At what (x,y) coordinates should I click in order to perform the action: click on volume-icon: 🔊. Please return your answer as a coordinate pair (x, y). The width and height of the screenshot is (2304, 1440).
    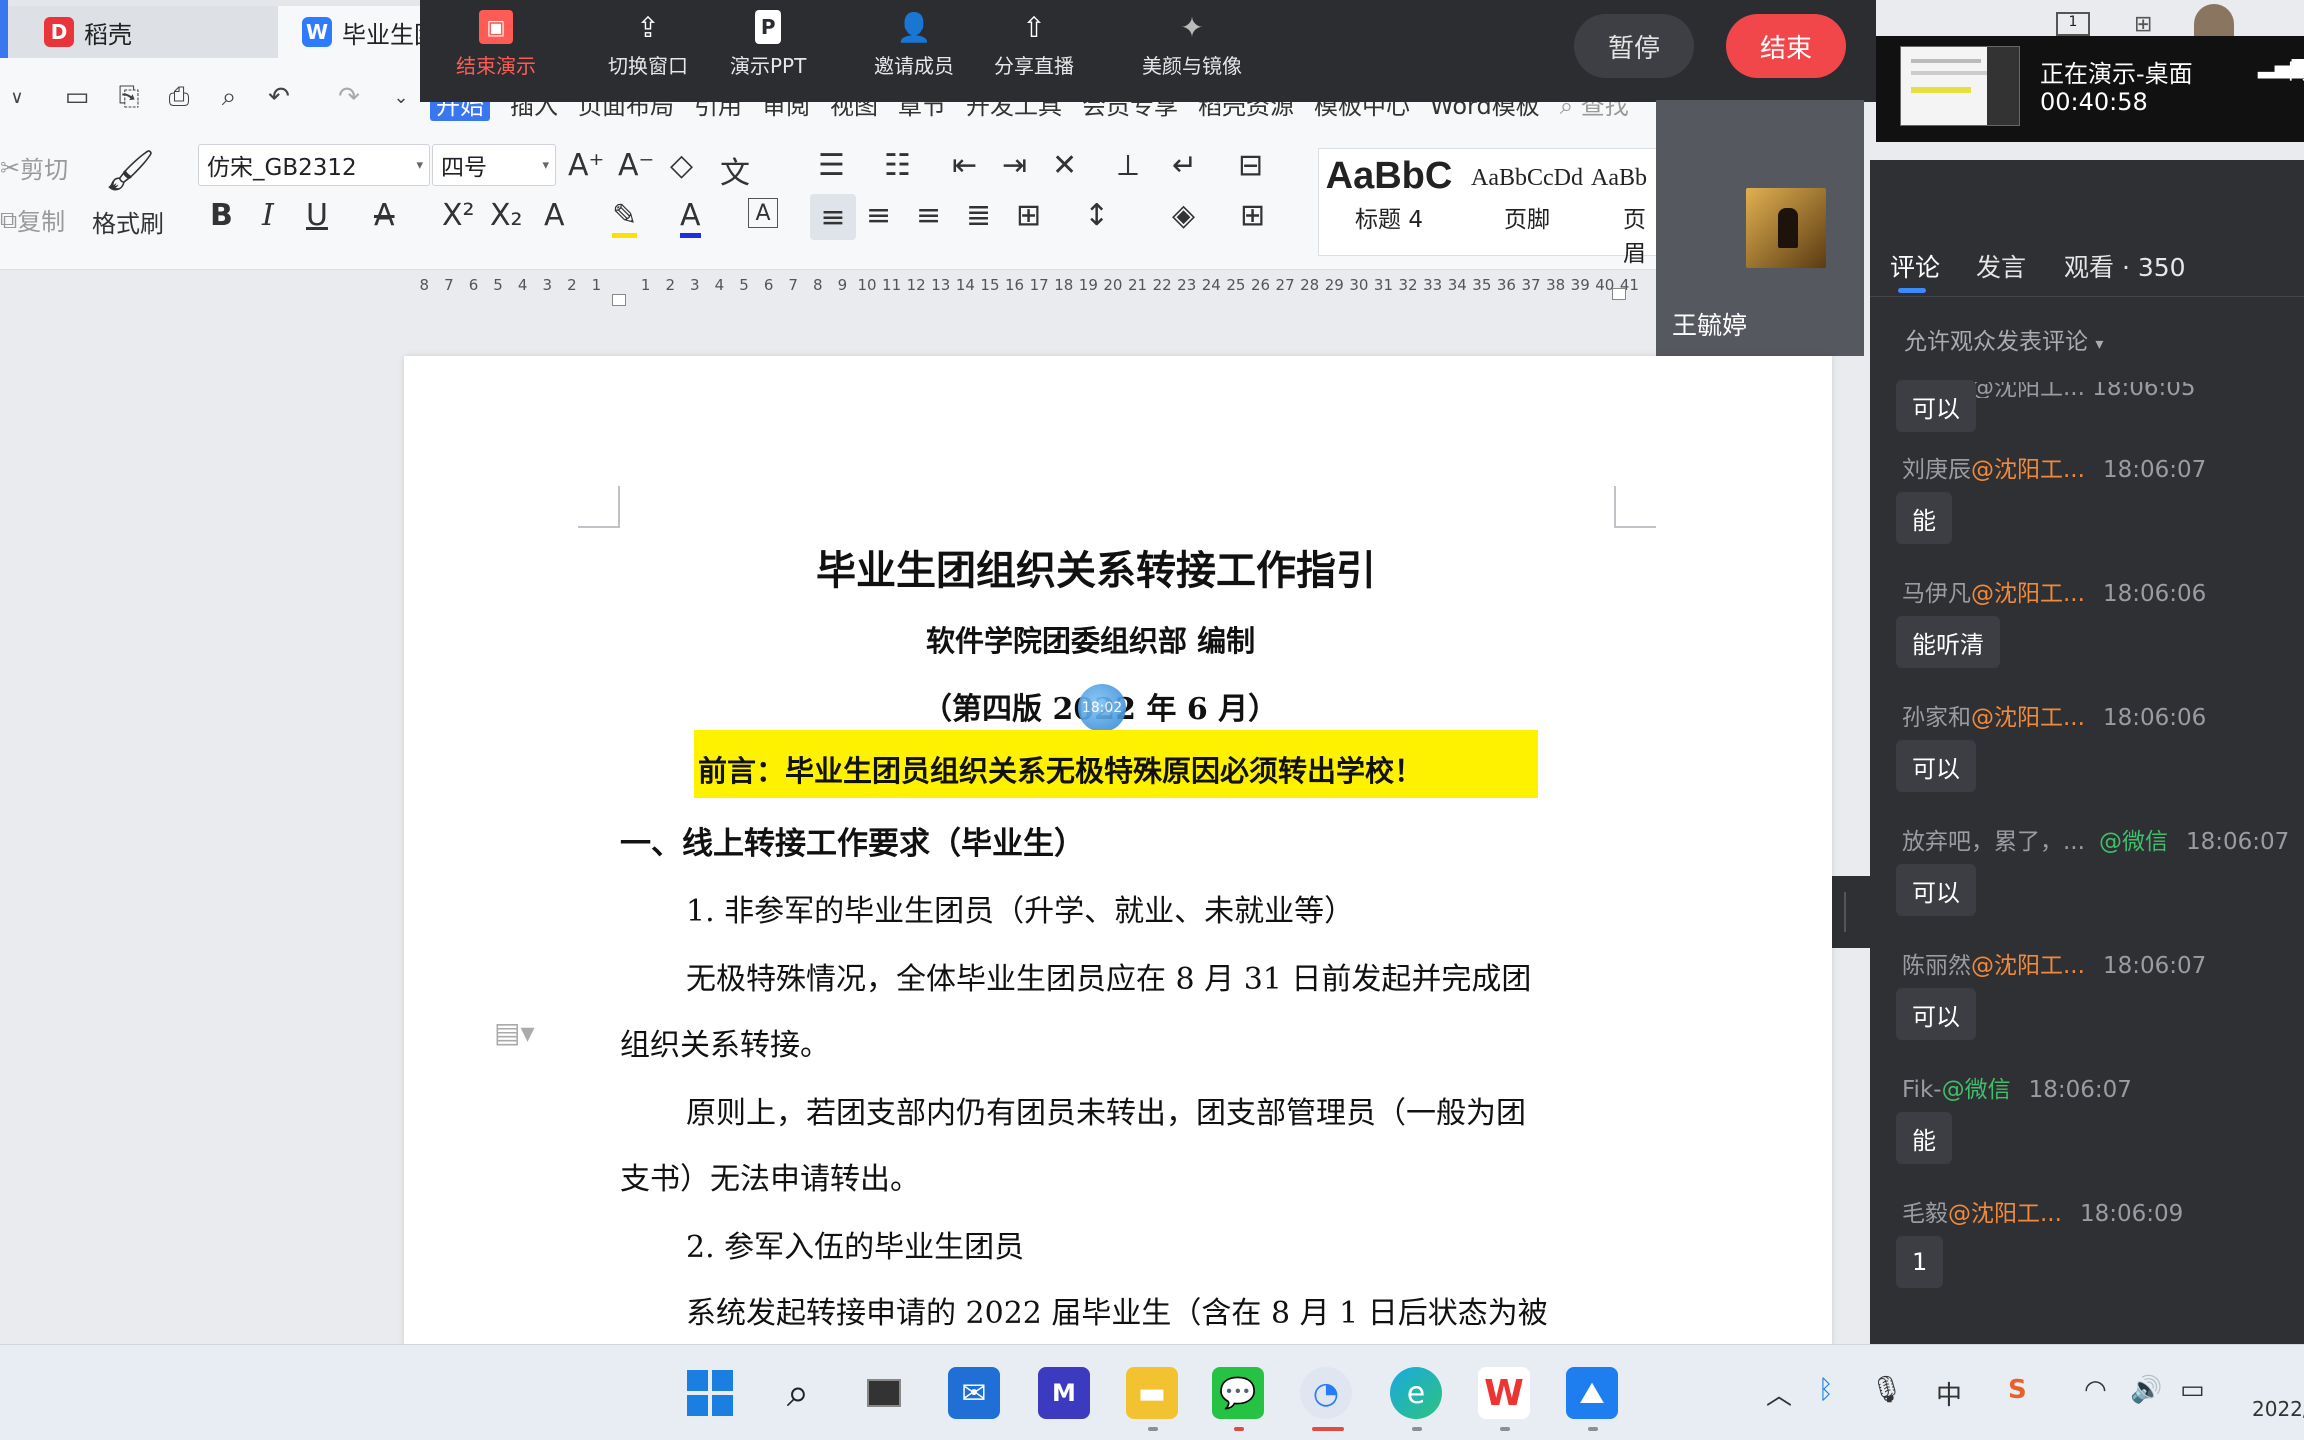
    Looking at the image, I should click on (2146, 1390).